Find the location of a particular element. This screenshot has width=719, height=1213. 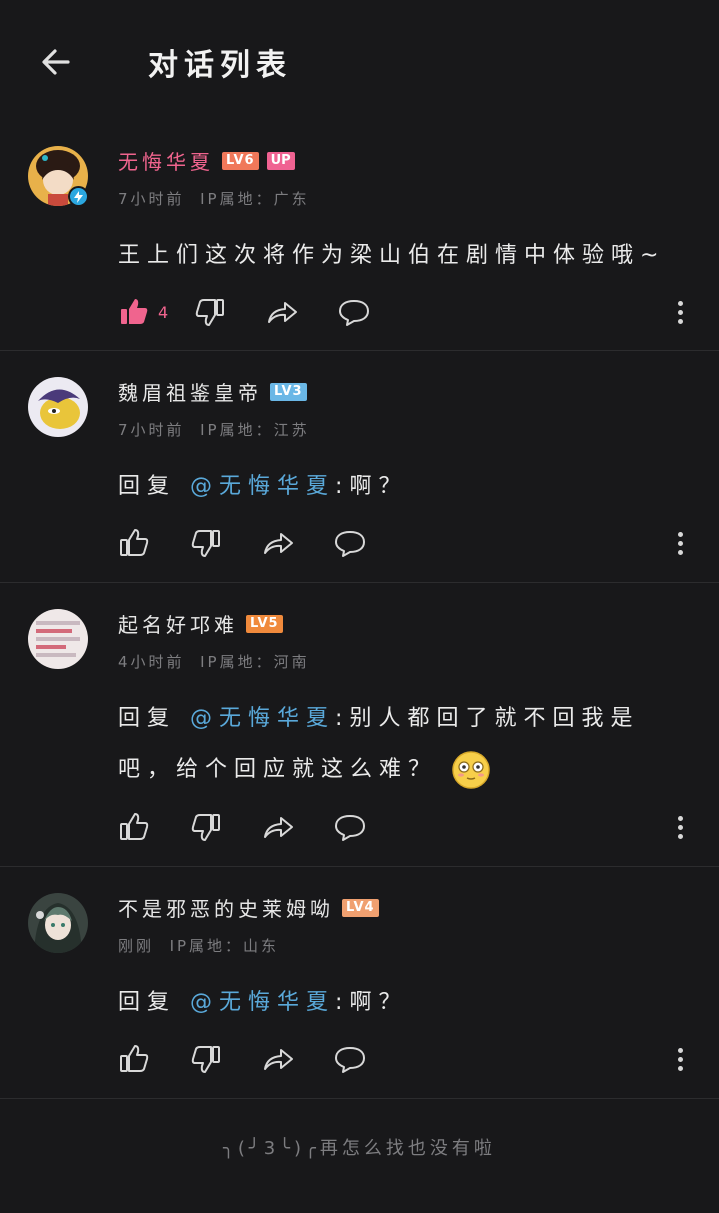

level-badge: LV6 is located at coordinates (240, 160).